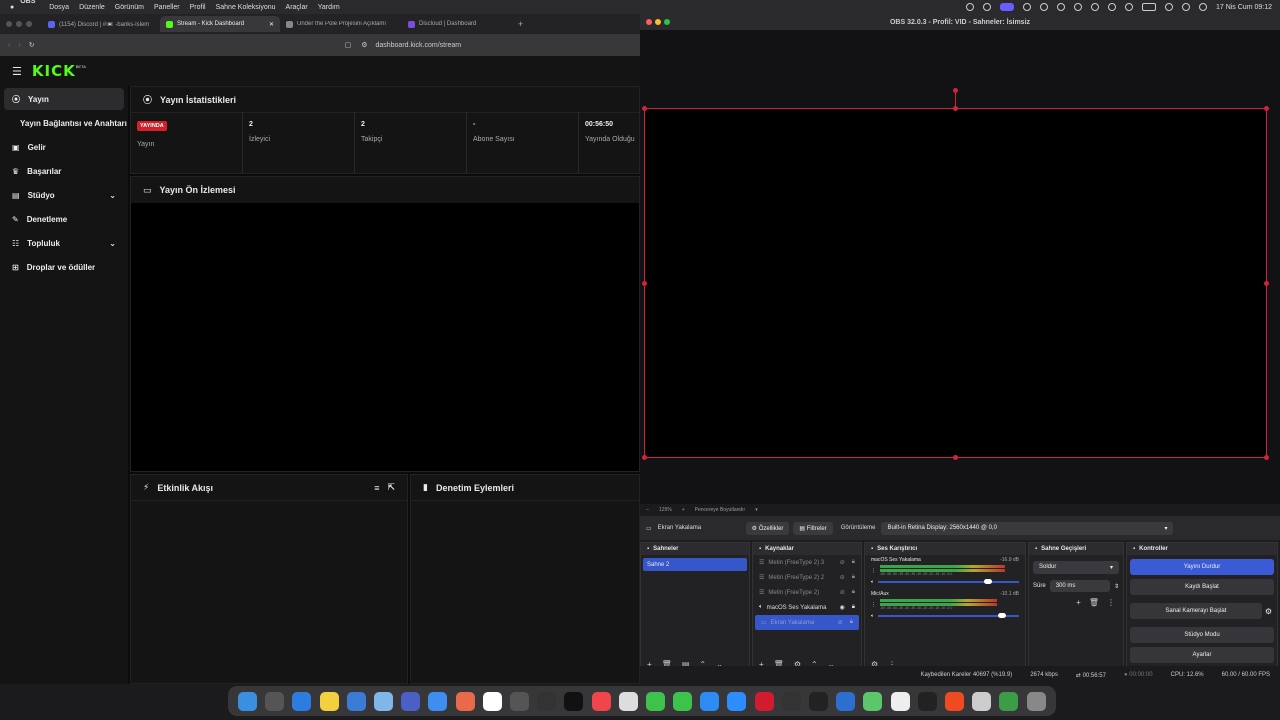  I want to click on popout-icon: ⇱, so click(391, 487).